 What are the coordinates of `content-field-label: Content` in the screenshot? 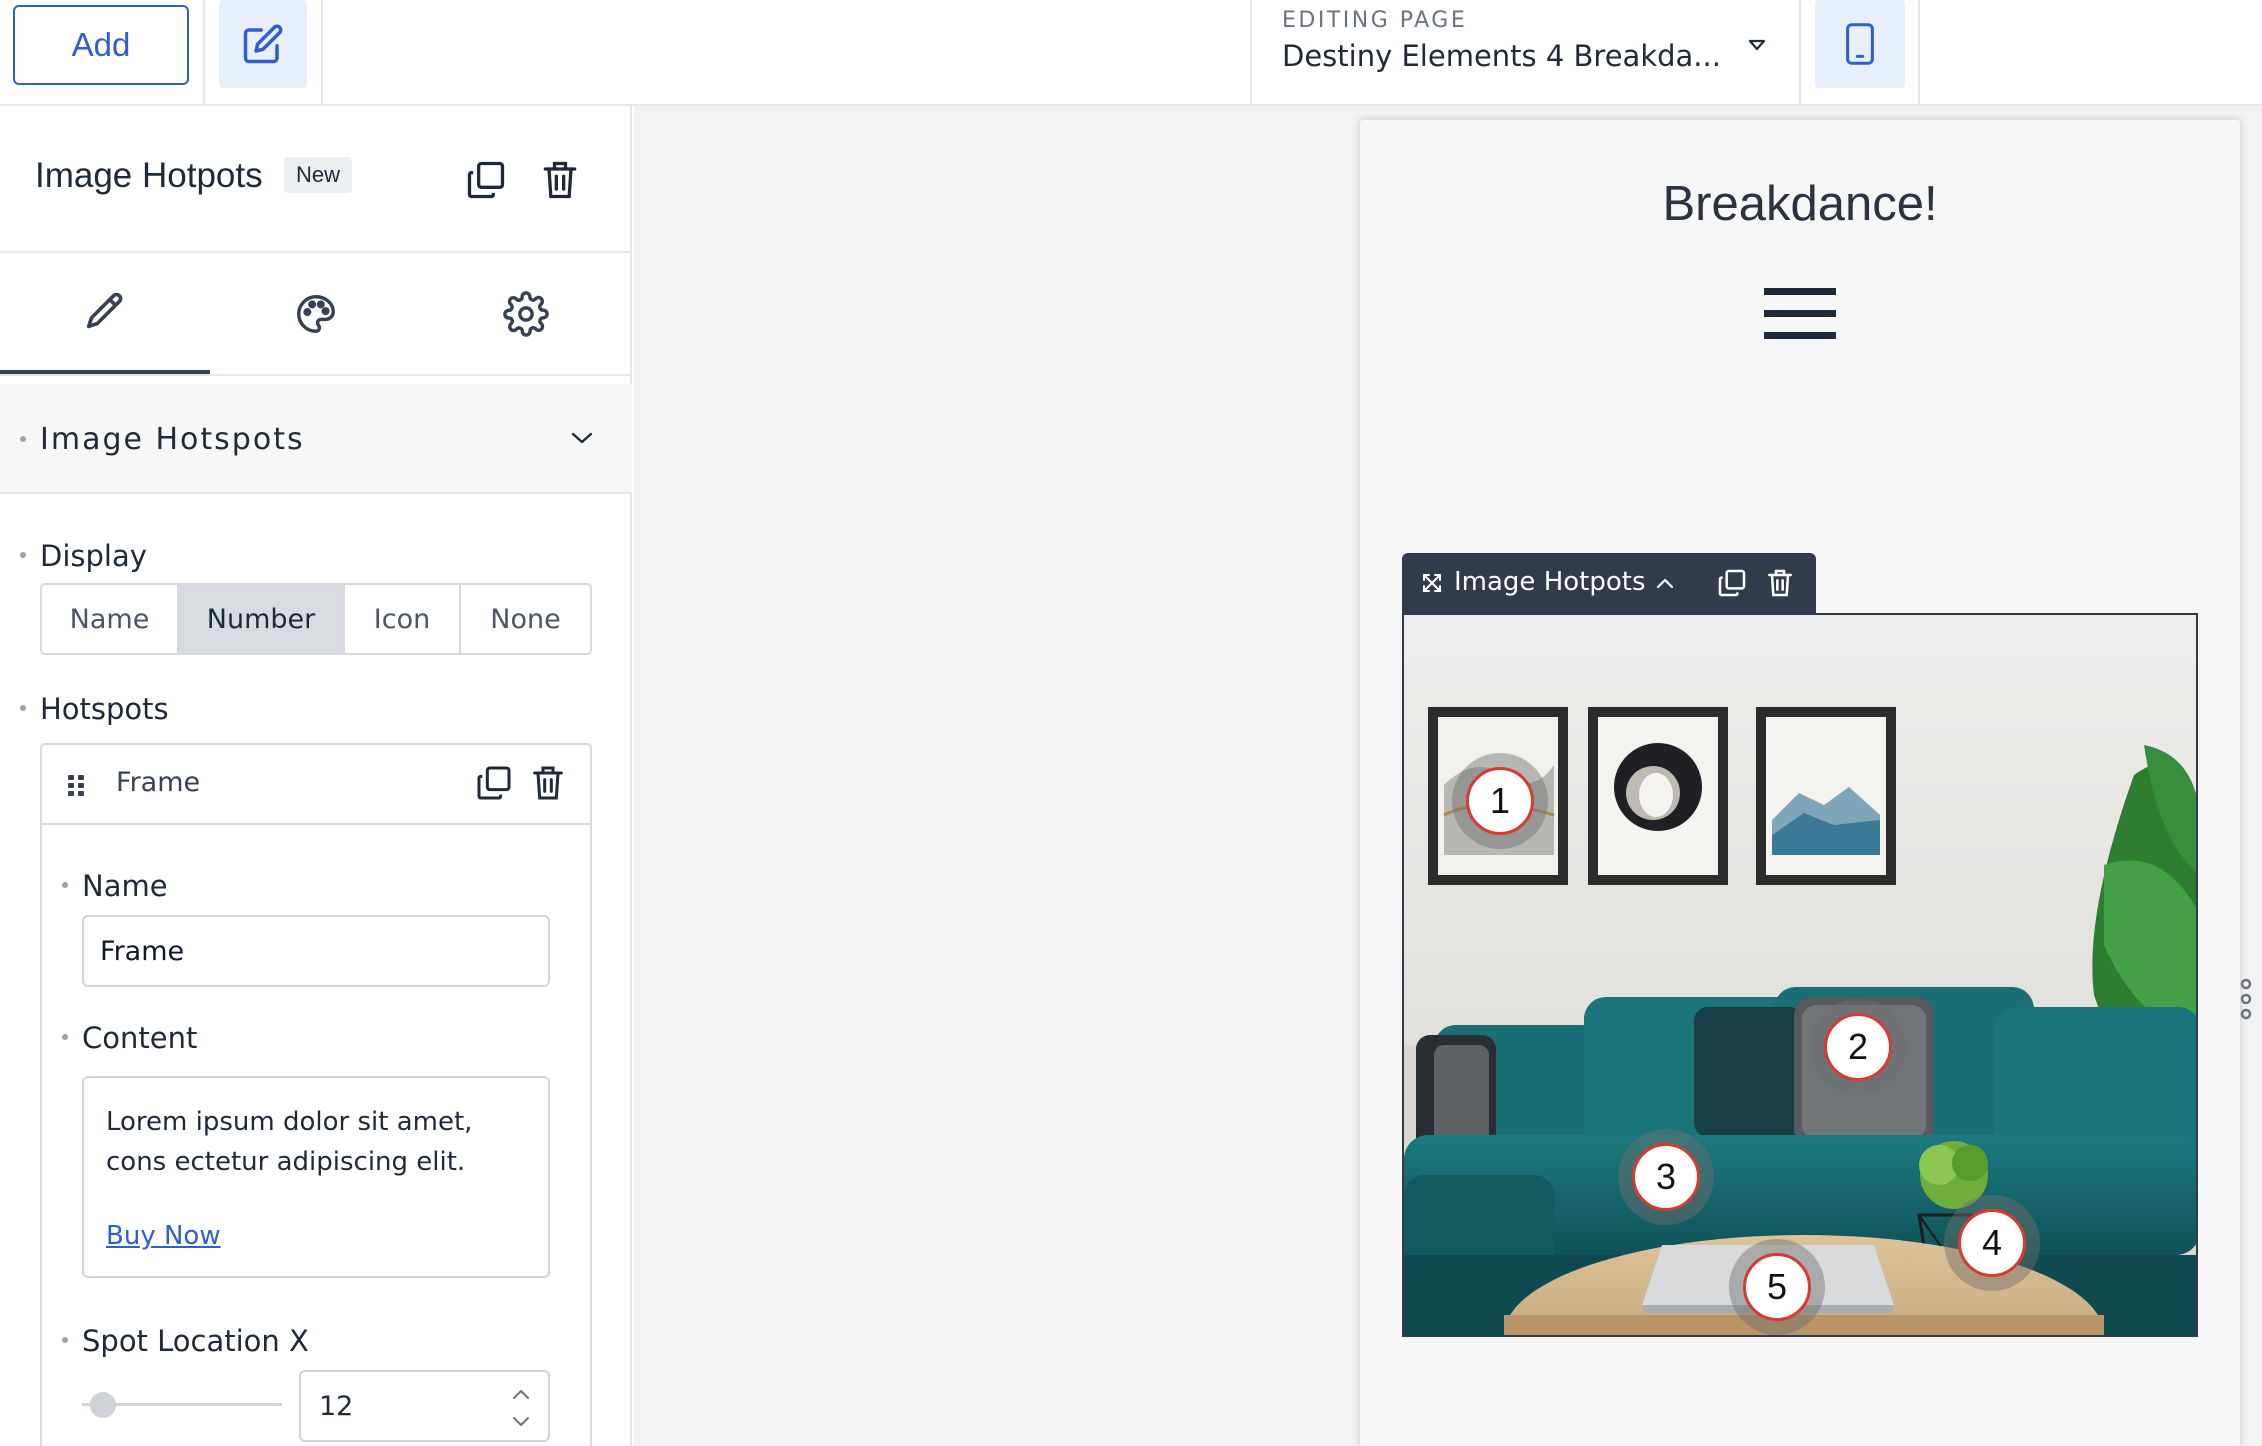 It's located at (140, 1038).